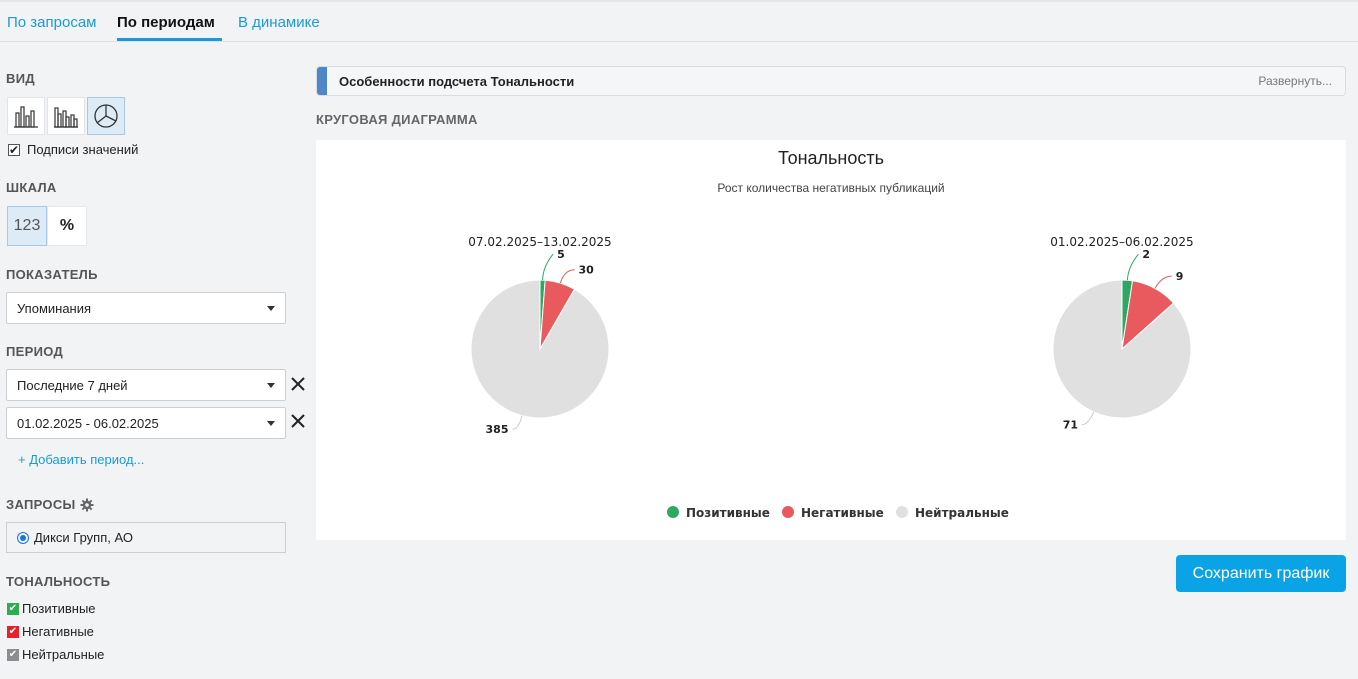 Image resolution: width=1358 pixels, height=679 pixels. What do you see at coordinates (497, 429) in the screenshot?
I see `pie-data-label: 385` at bounding box center [497, 429].